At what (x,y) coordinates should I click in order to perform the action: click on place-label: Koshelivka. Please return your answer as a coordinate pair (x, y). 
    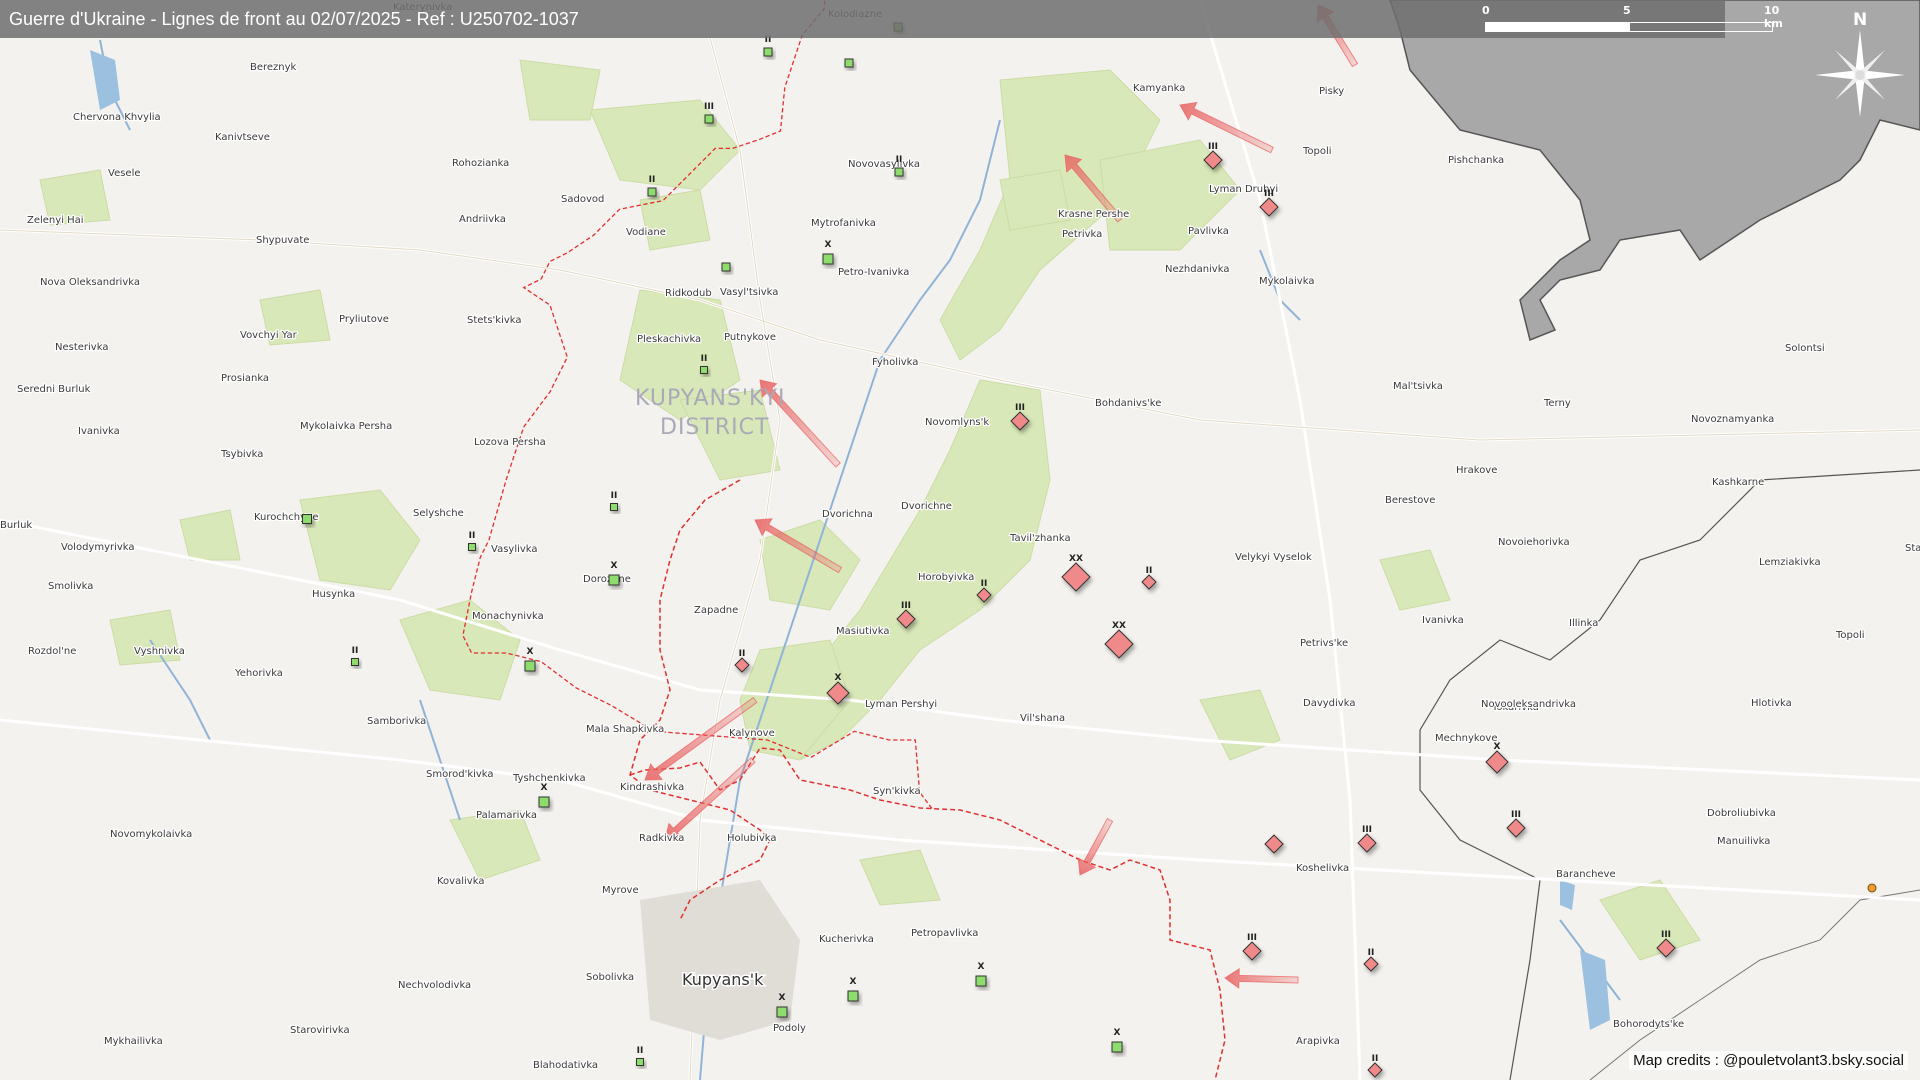
    Looking at the image, I should click on (1322, 868).